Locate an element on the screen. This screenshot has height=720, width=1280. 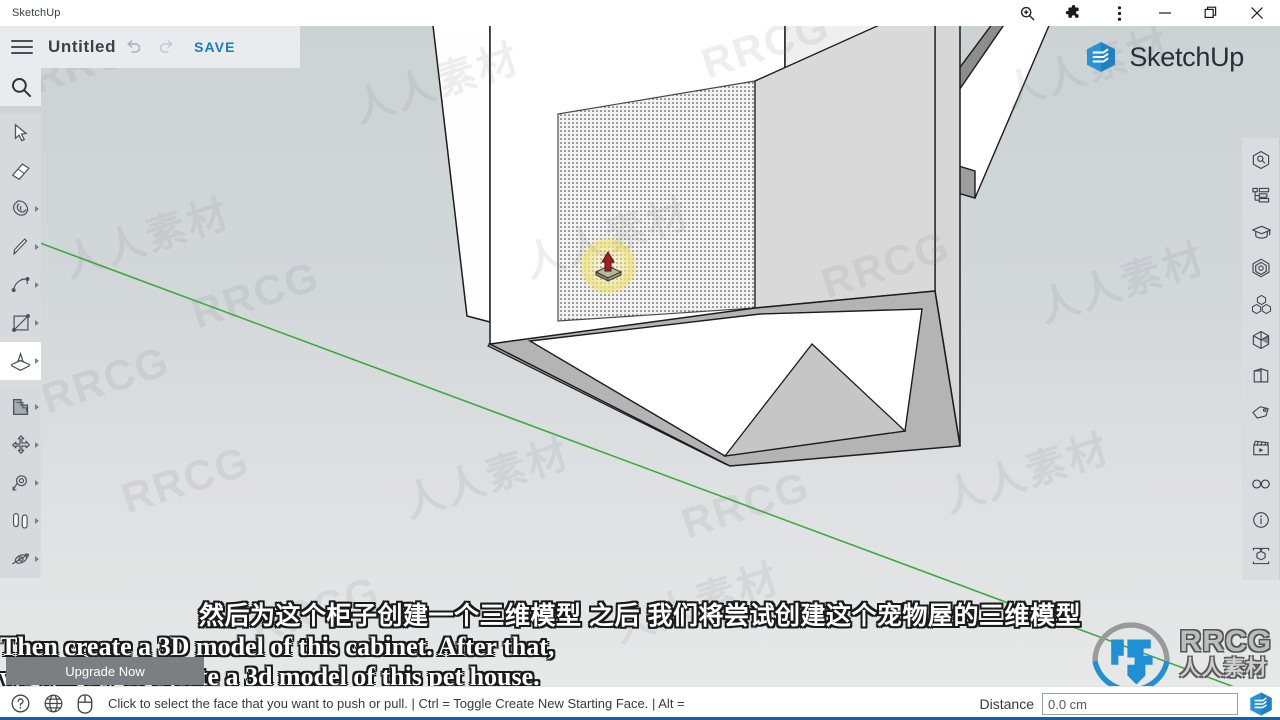
panel-entity-info is located at coordinates (1261, 520).